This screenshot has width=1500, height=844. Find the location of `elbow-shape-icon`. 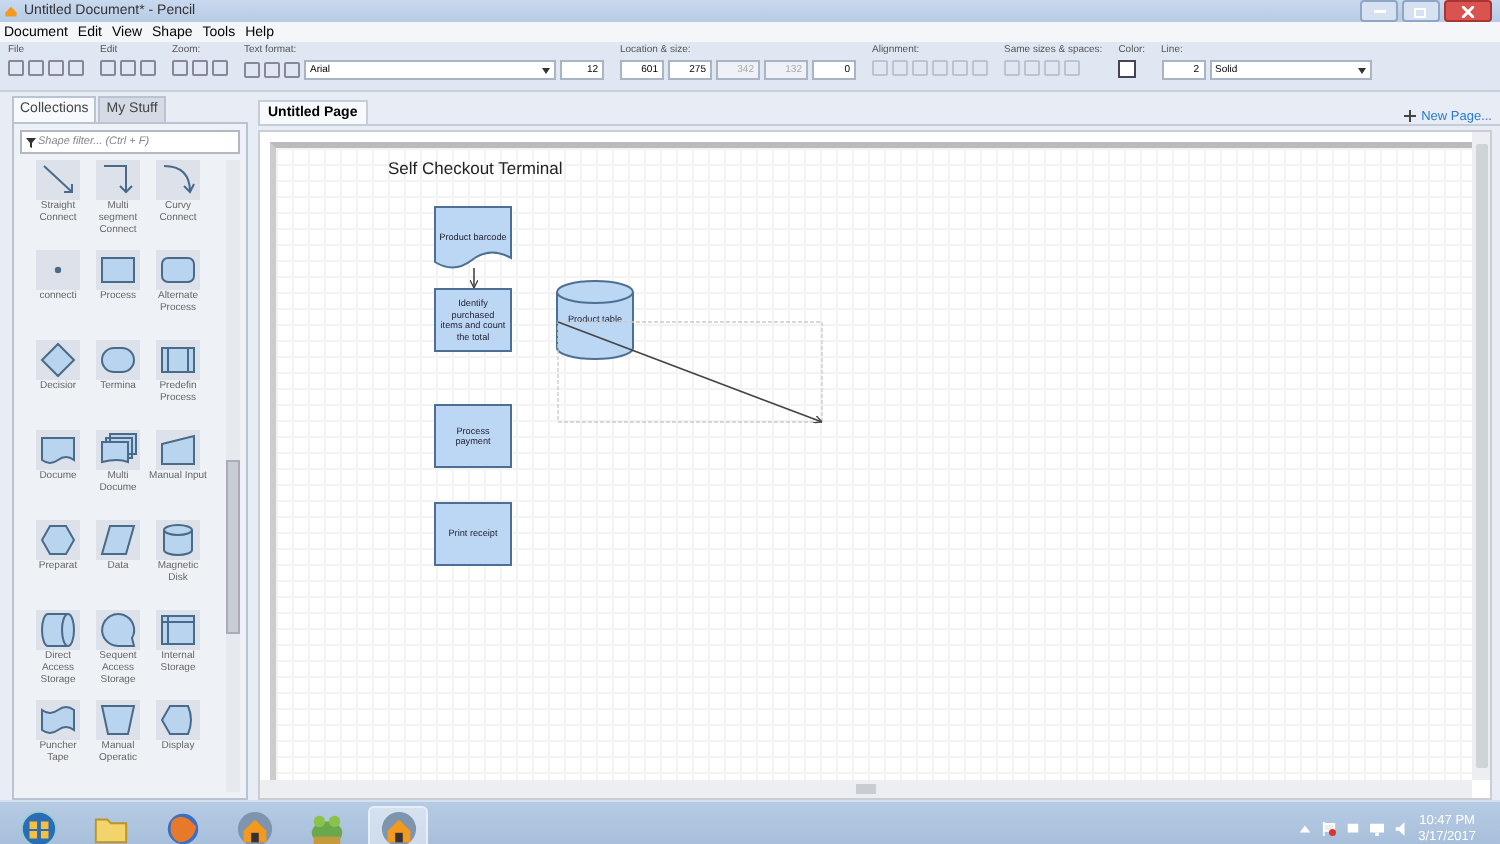

elbow-shape-icon is located at coordinates (118, 179).